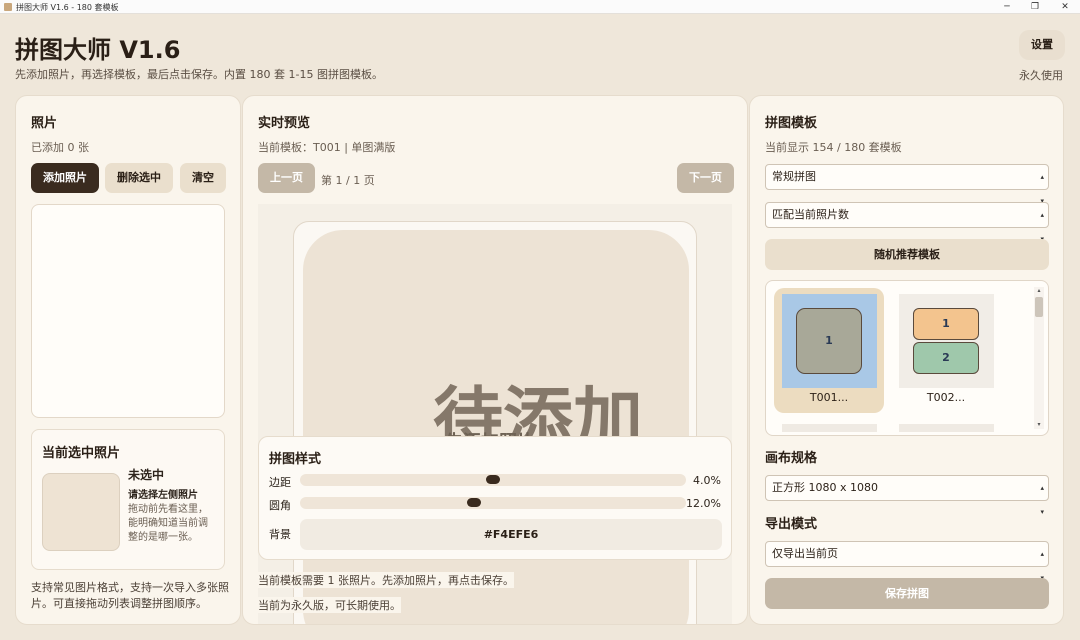 Image resolution: width=1080 pixels, height=640 pixels. Describe the element at coordinates (81, 453) in the screenshot. I see `selected-photo-title: 当前选中照片` at that location.